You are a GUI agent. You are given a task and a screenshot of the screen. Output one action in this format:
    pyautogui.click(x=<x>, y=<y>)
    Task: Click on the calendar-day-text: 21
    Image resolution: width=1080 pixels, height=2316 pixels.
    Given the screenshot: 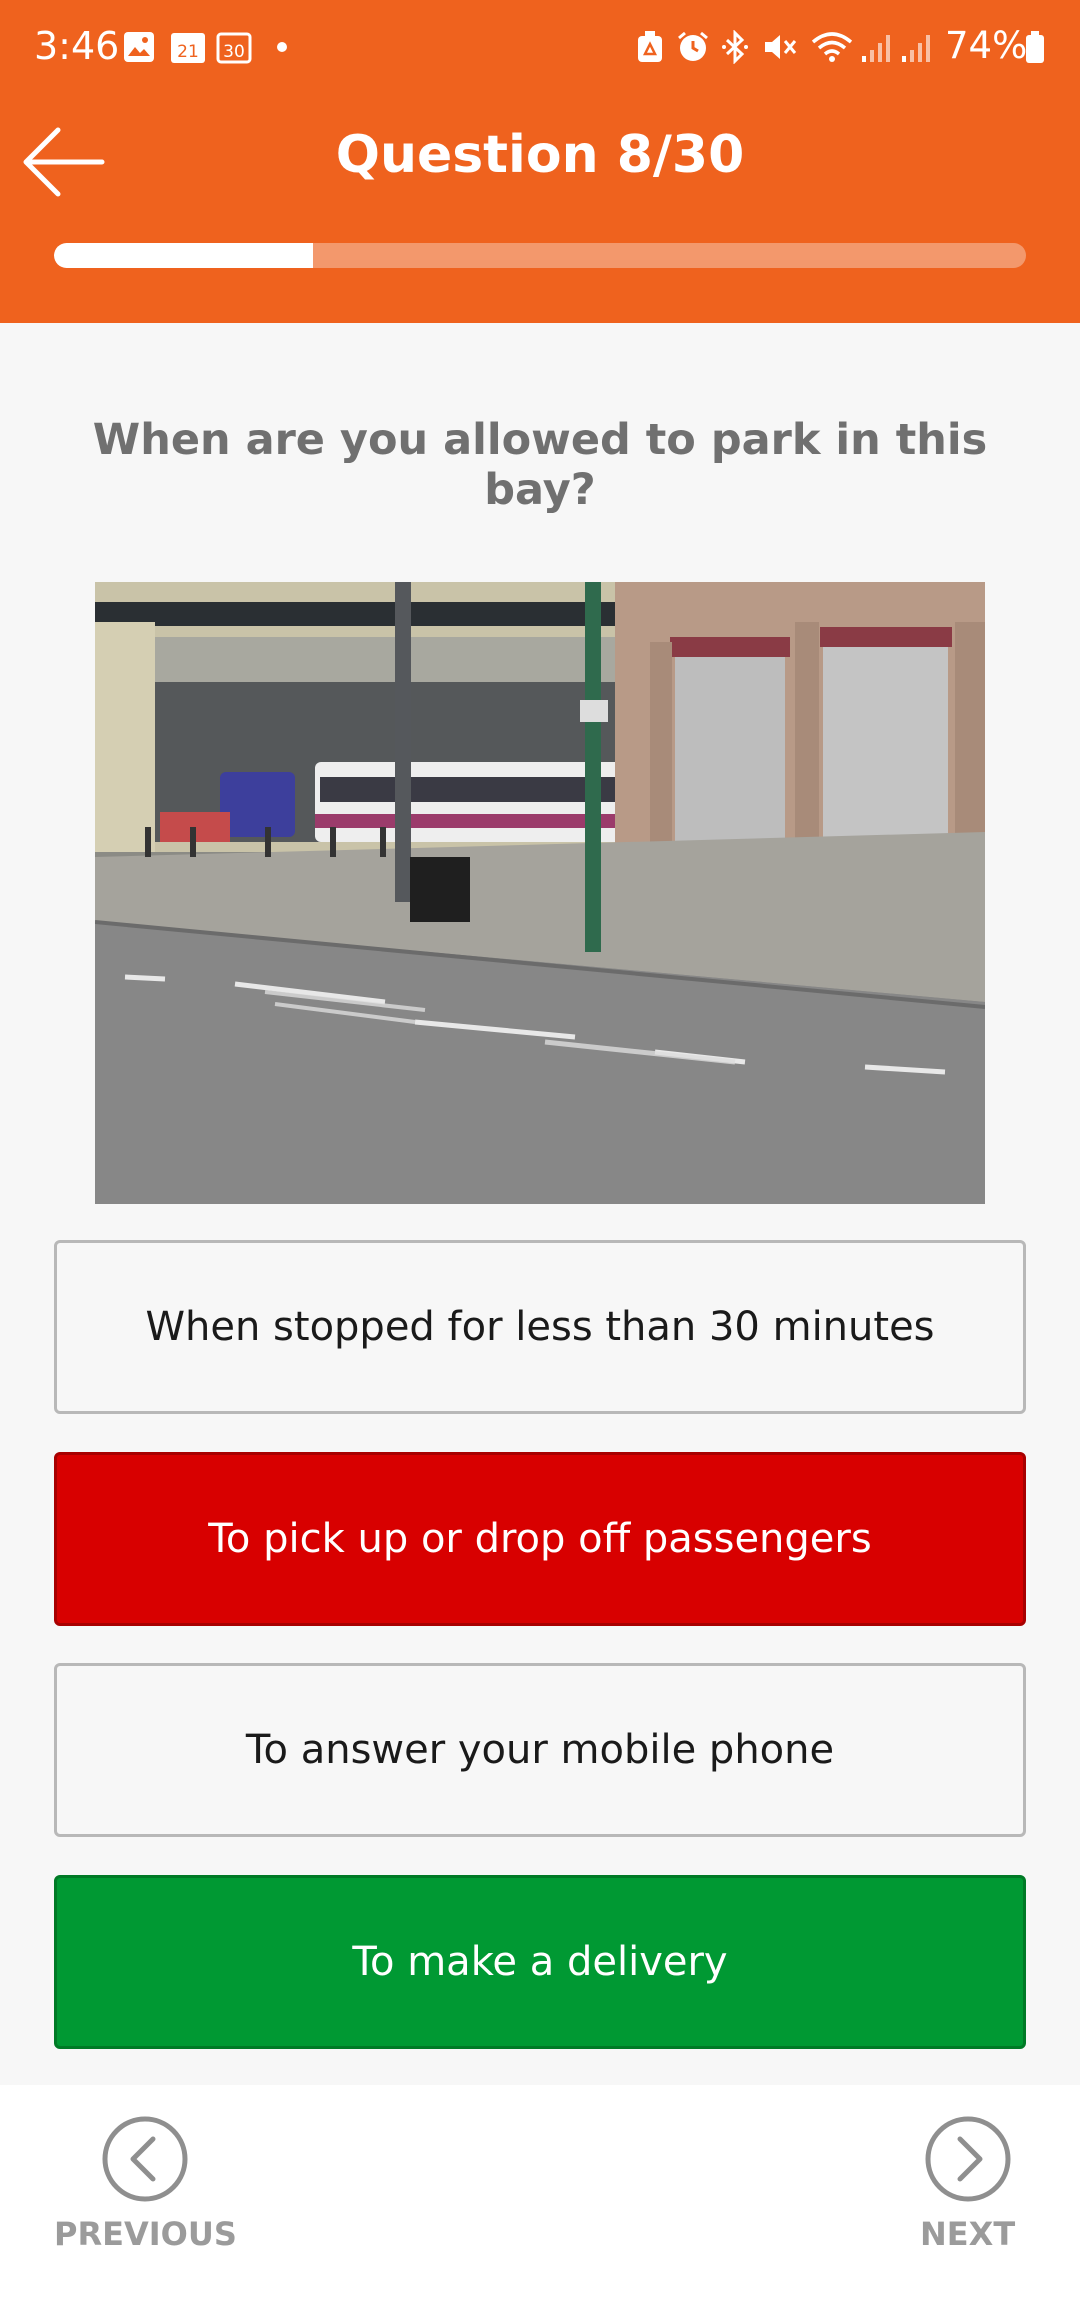 What is the action you would take?
    pyautogui.click(x=188, y=52)
    